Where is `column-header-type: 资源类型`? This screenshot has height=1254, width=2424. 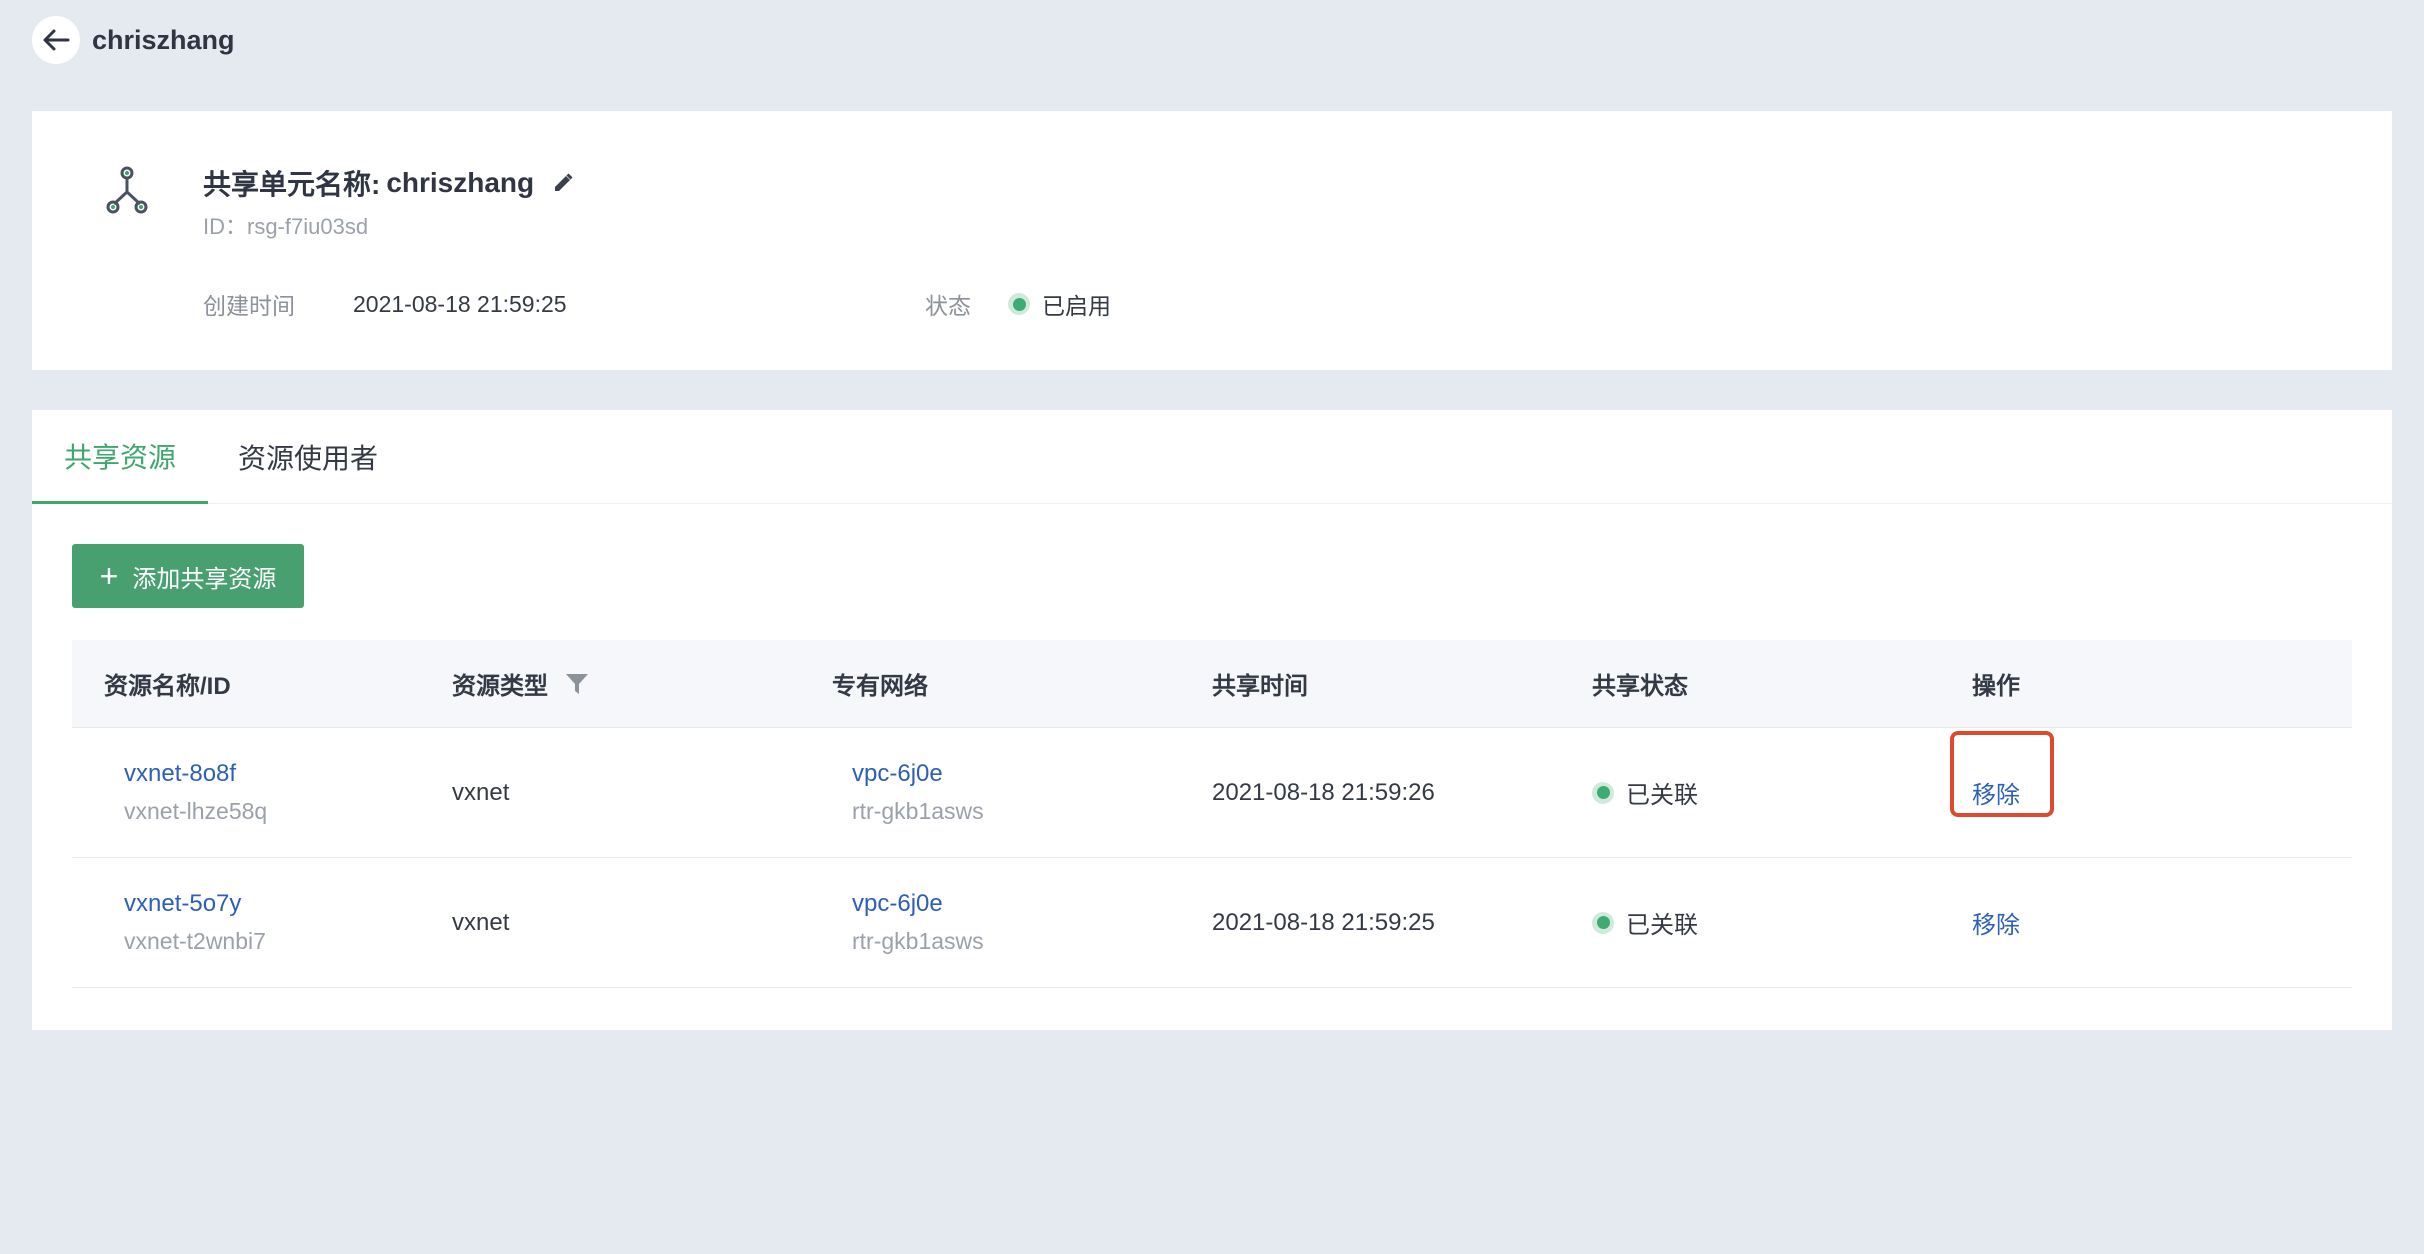
column-header-type: 资源类型 is located at coordinates (642, 683).